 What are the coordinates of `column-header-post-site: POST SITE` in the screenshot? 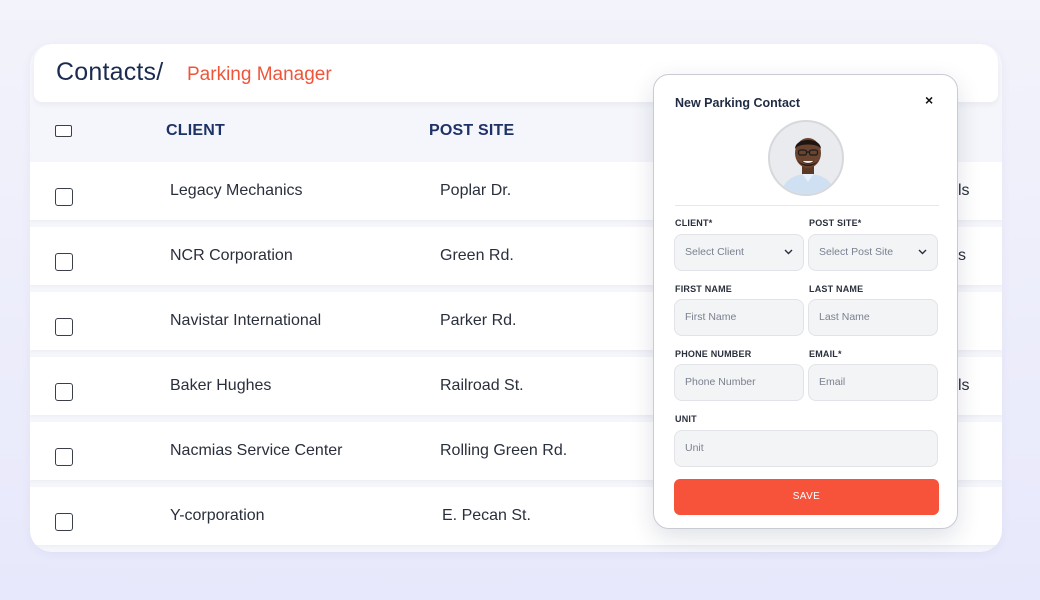 It's located at (471, 131).